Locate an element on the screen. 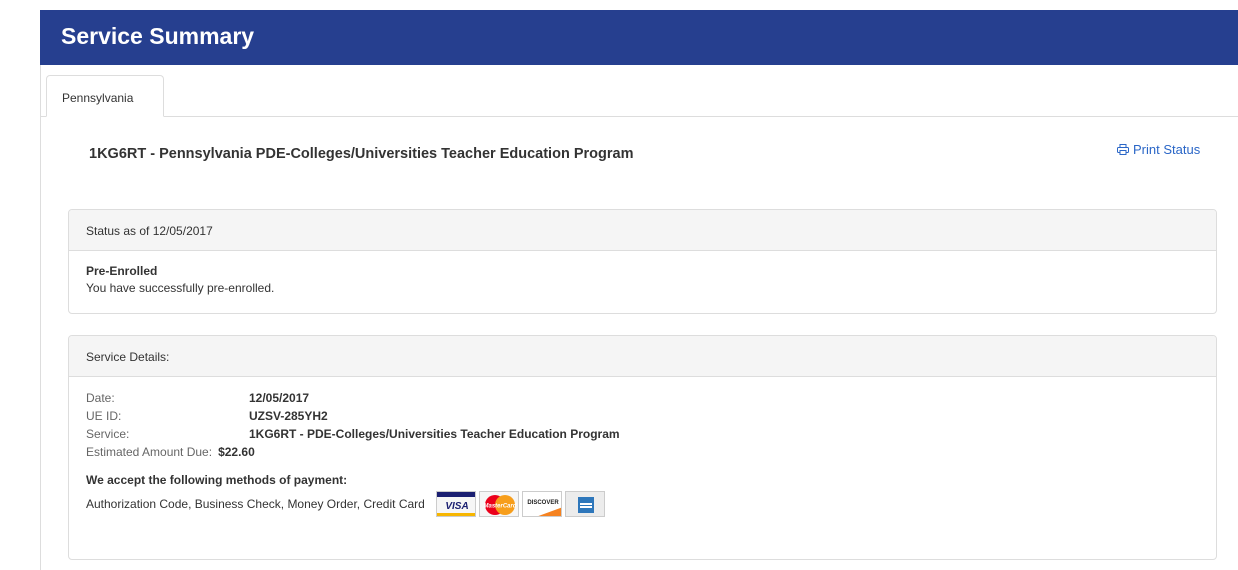 The height and width of the screenshot is (570, 1238). page-header: Service Summary is located at coordinates (639, 37).